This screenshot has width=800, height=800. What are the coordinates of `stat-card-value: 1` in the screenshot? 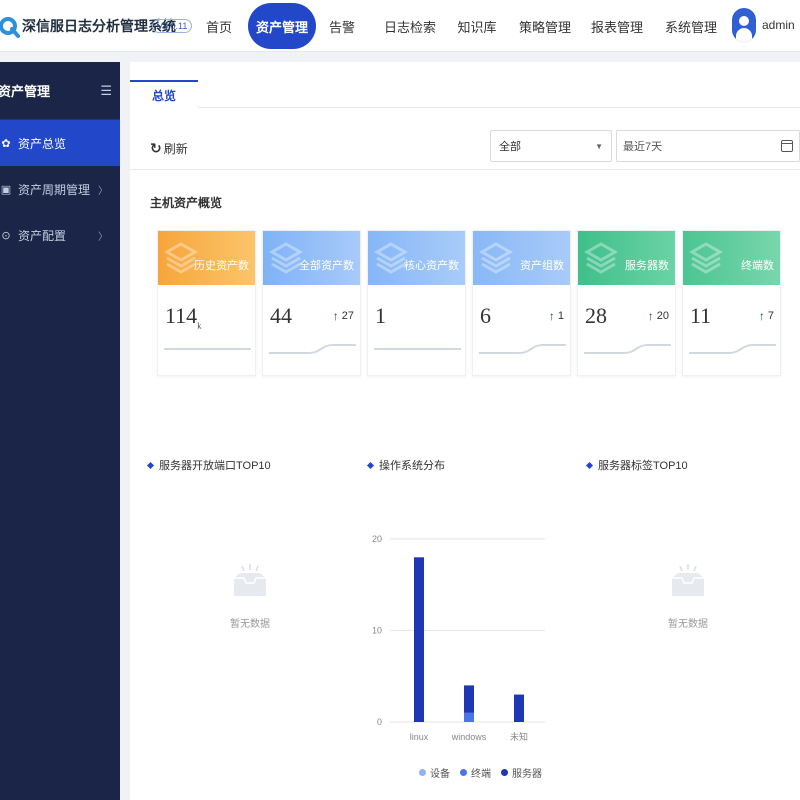 It's located at (380, 316).